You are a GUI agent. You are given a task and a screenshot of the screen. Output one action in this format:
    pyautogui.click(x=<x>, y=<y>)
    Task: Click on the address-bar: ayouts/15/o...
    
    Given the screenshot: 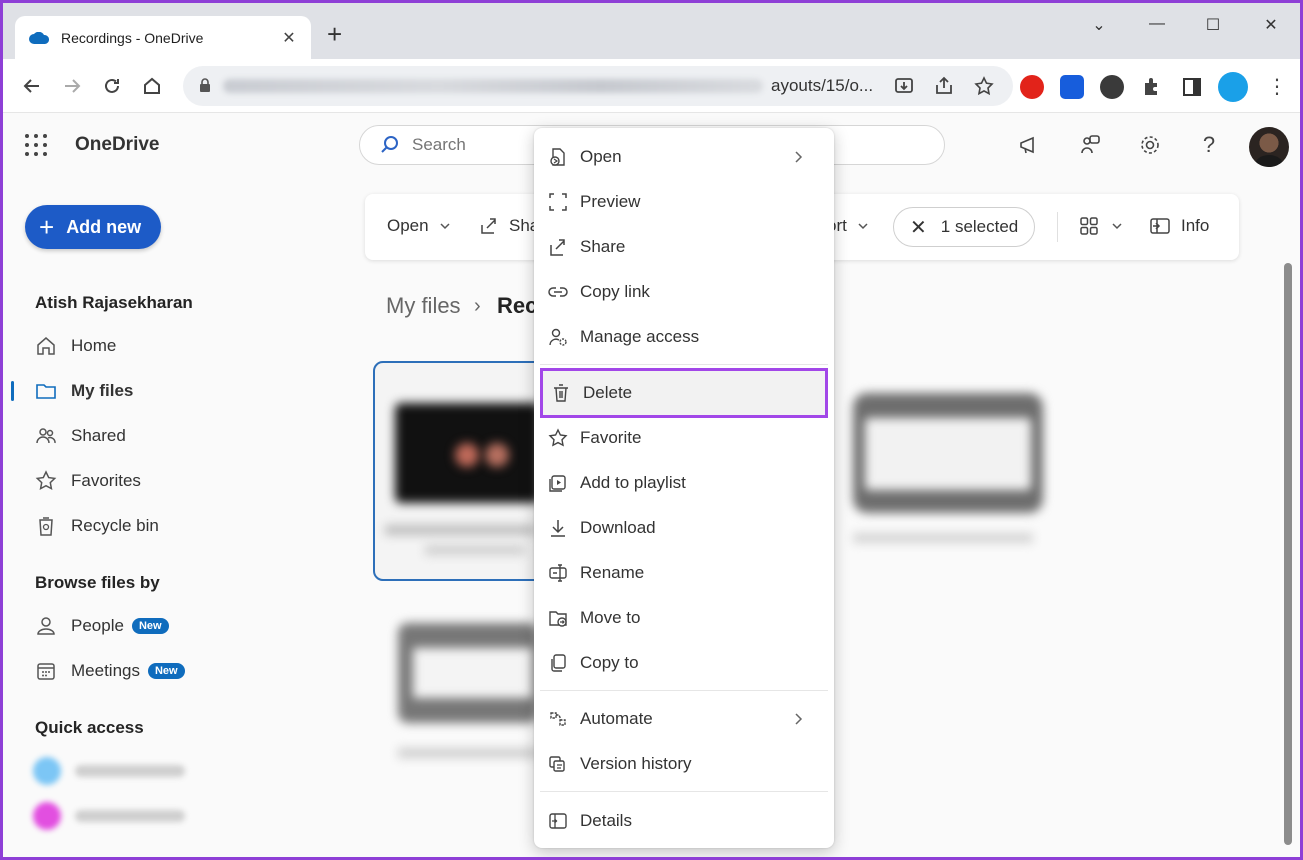 What is the action you would take?
    pyautogui.click(x=598, y=86)
    